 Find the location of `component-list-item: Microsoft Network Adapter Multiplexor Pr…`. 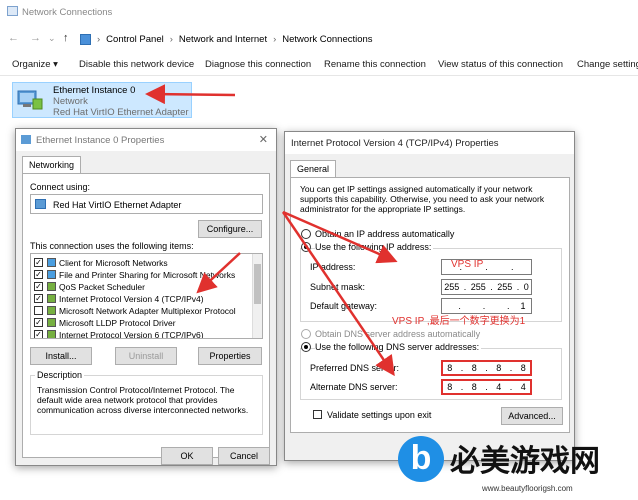

component-list-item: Microsoft Network Adapter Multiplexor Pr… is located at coordinates (141, 310).